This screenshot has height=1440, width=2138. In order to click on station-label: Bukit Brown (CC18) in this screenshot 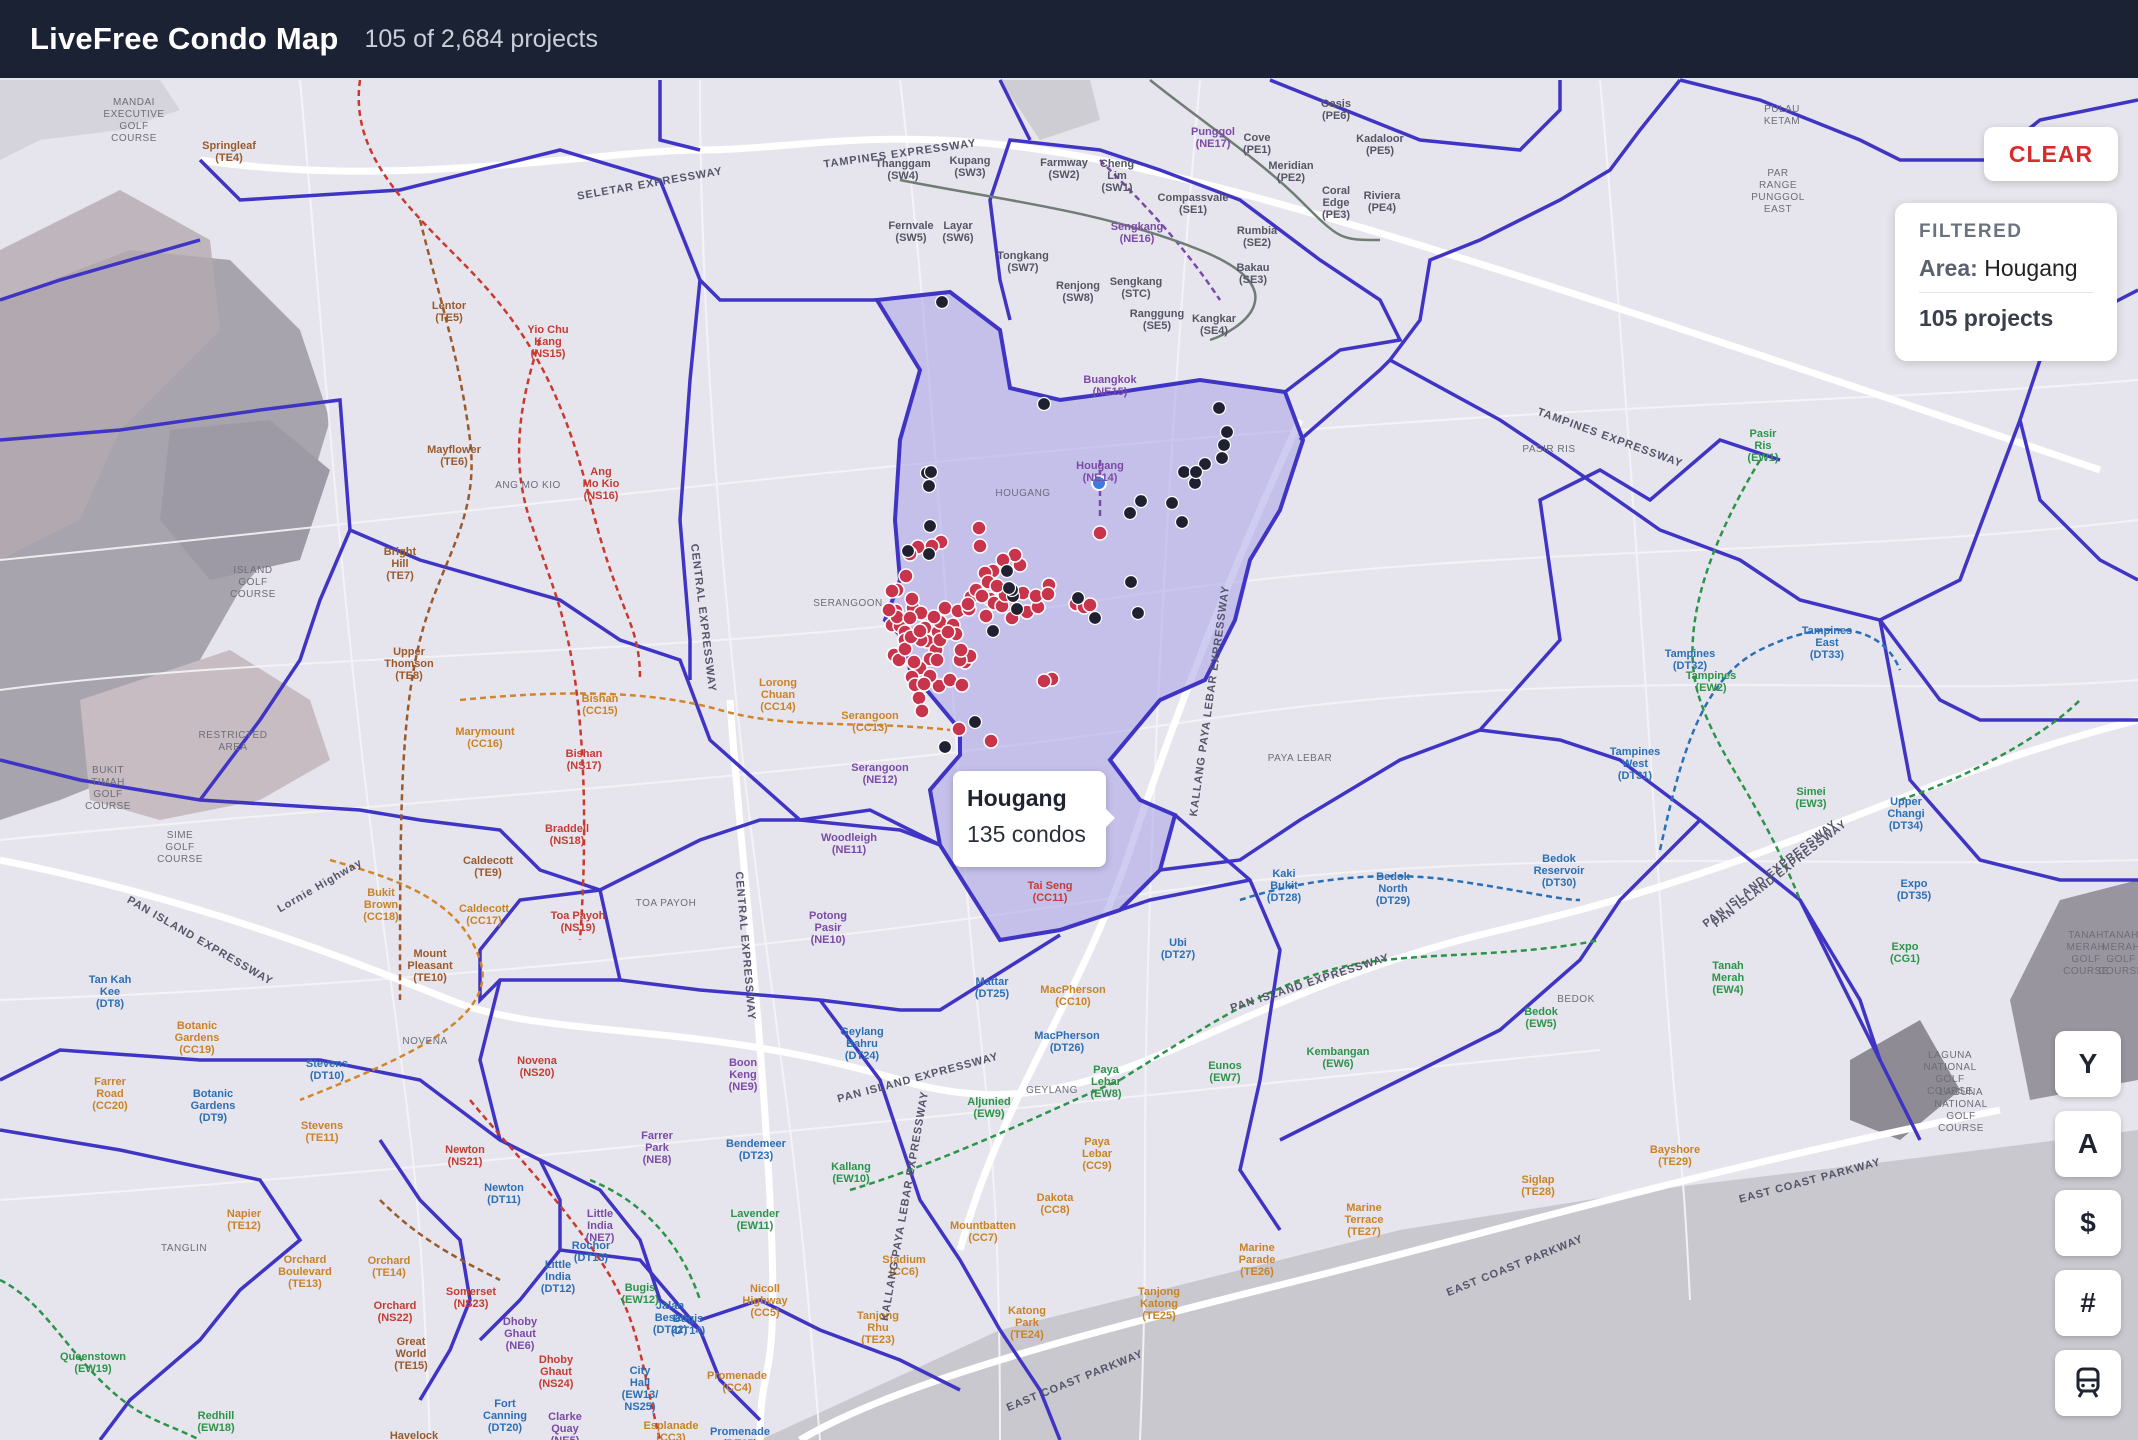, I will do `click(381, 905)`.